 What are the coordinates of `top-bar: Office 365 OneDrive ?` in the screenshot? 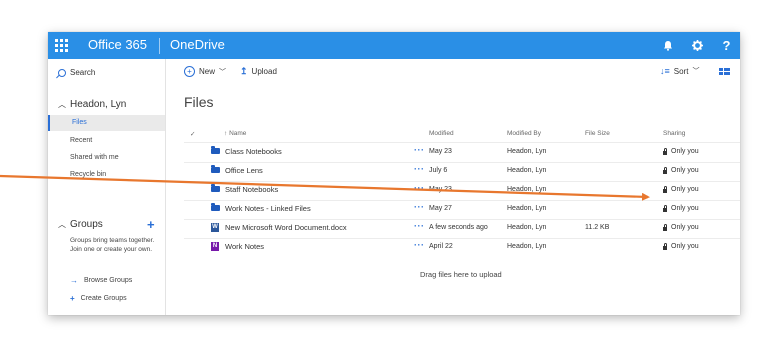 It's located at (394, 45).